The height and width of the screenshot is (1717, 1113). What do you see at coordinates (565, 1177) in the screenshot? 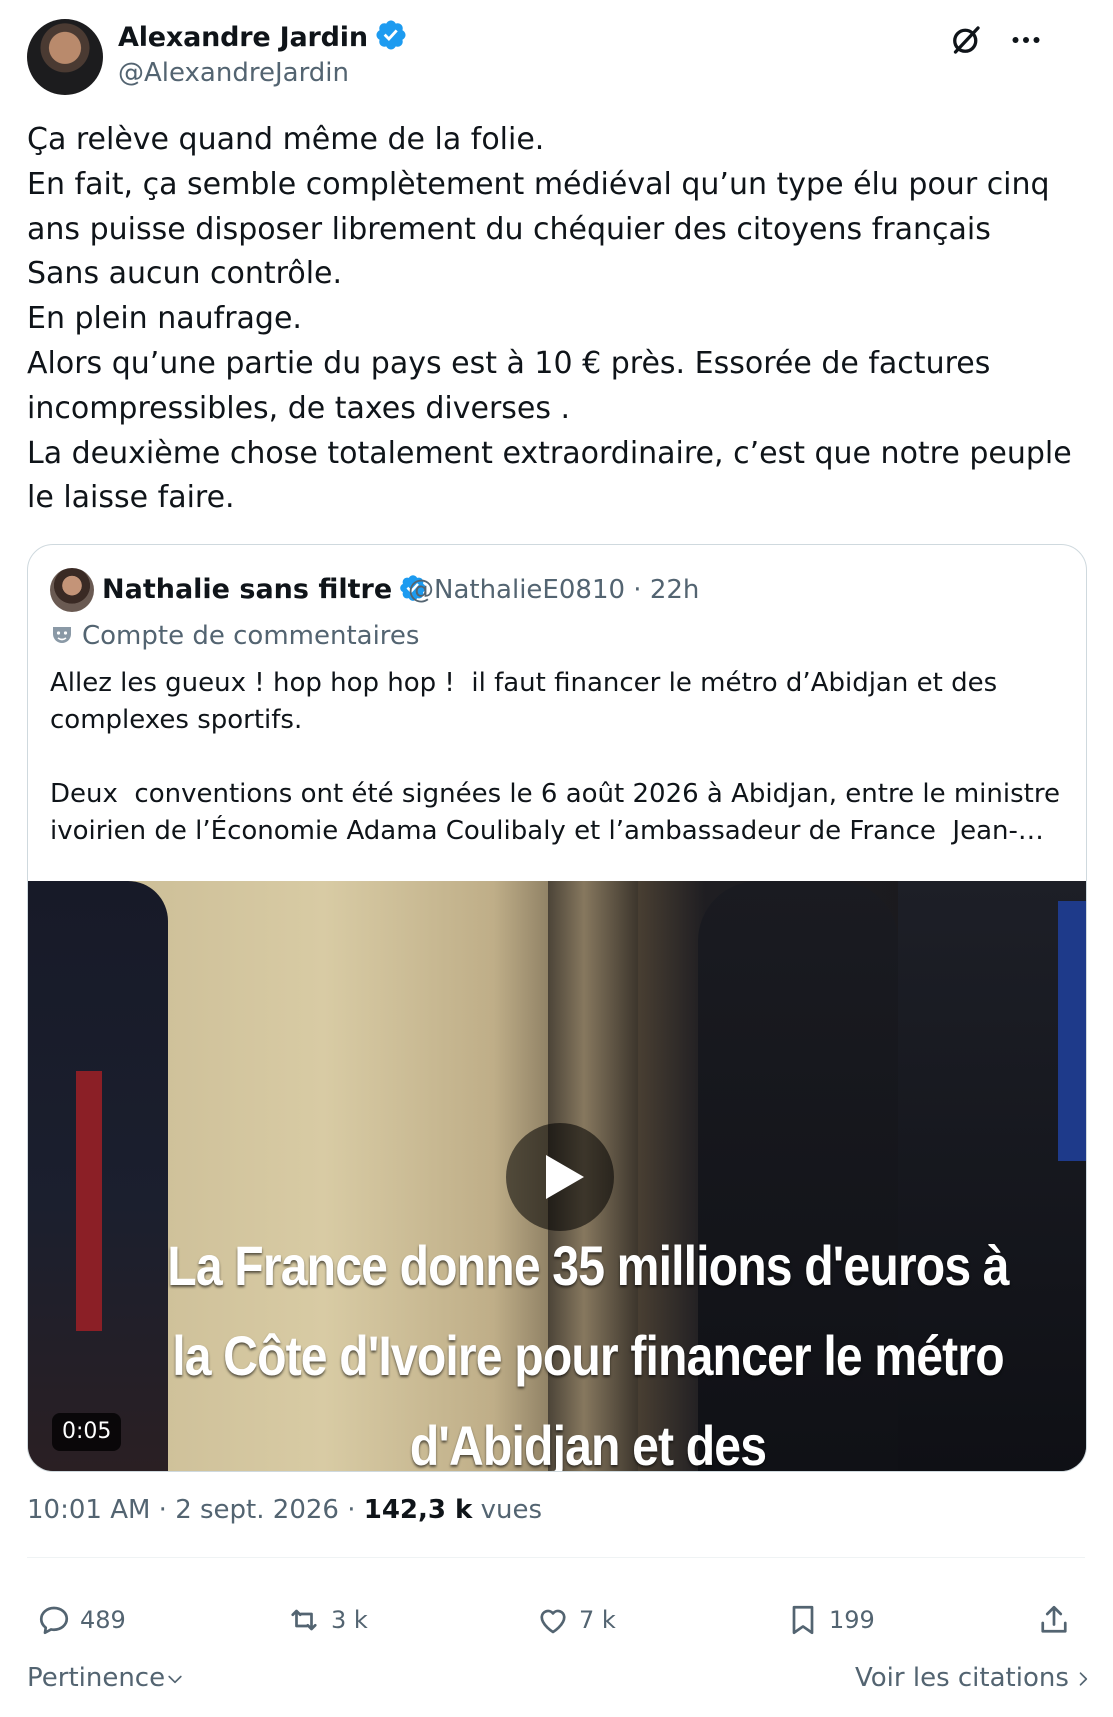
I see `play-icon` at bounding box center [565, 1177].